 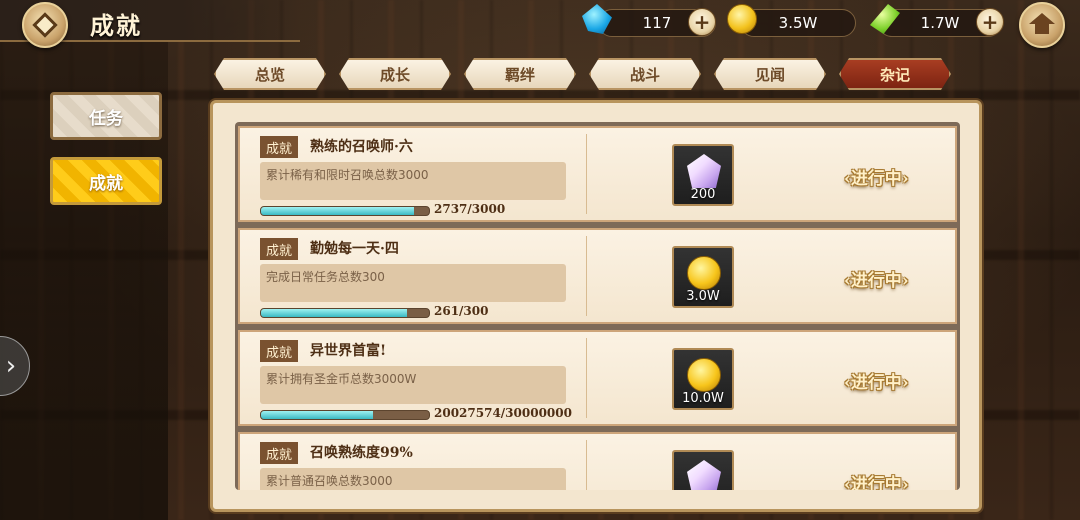 What do you see at coordinates (395, 74) in the screenshot?
I see `tab-growth: 成长` at bounding box center [395, 74].